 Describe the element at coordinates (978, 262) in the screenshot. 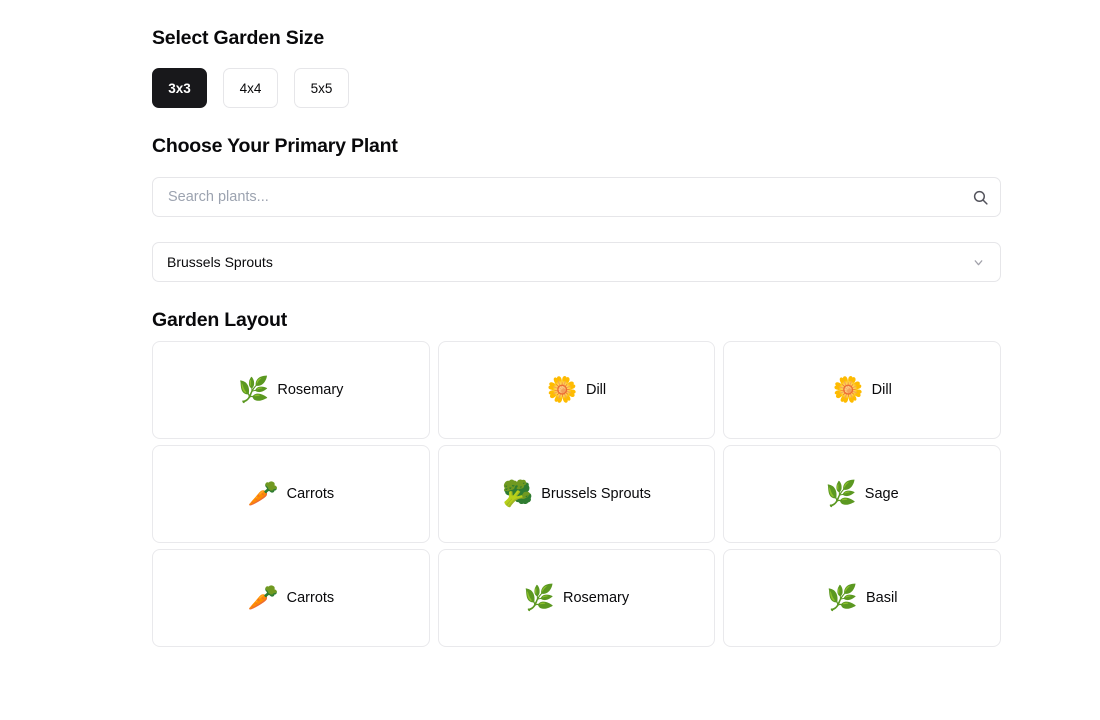

I see `chevron-down-icon` at that location.